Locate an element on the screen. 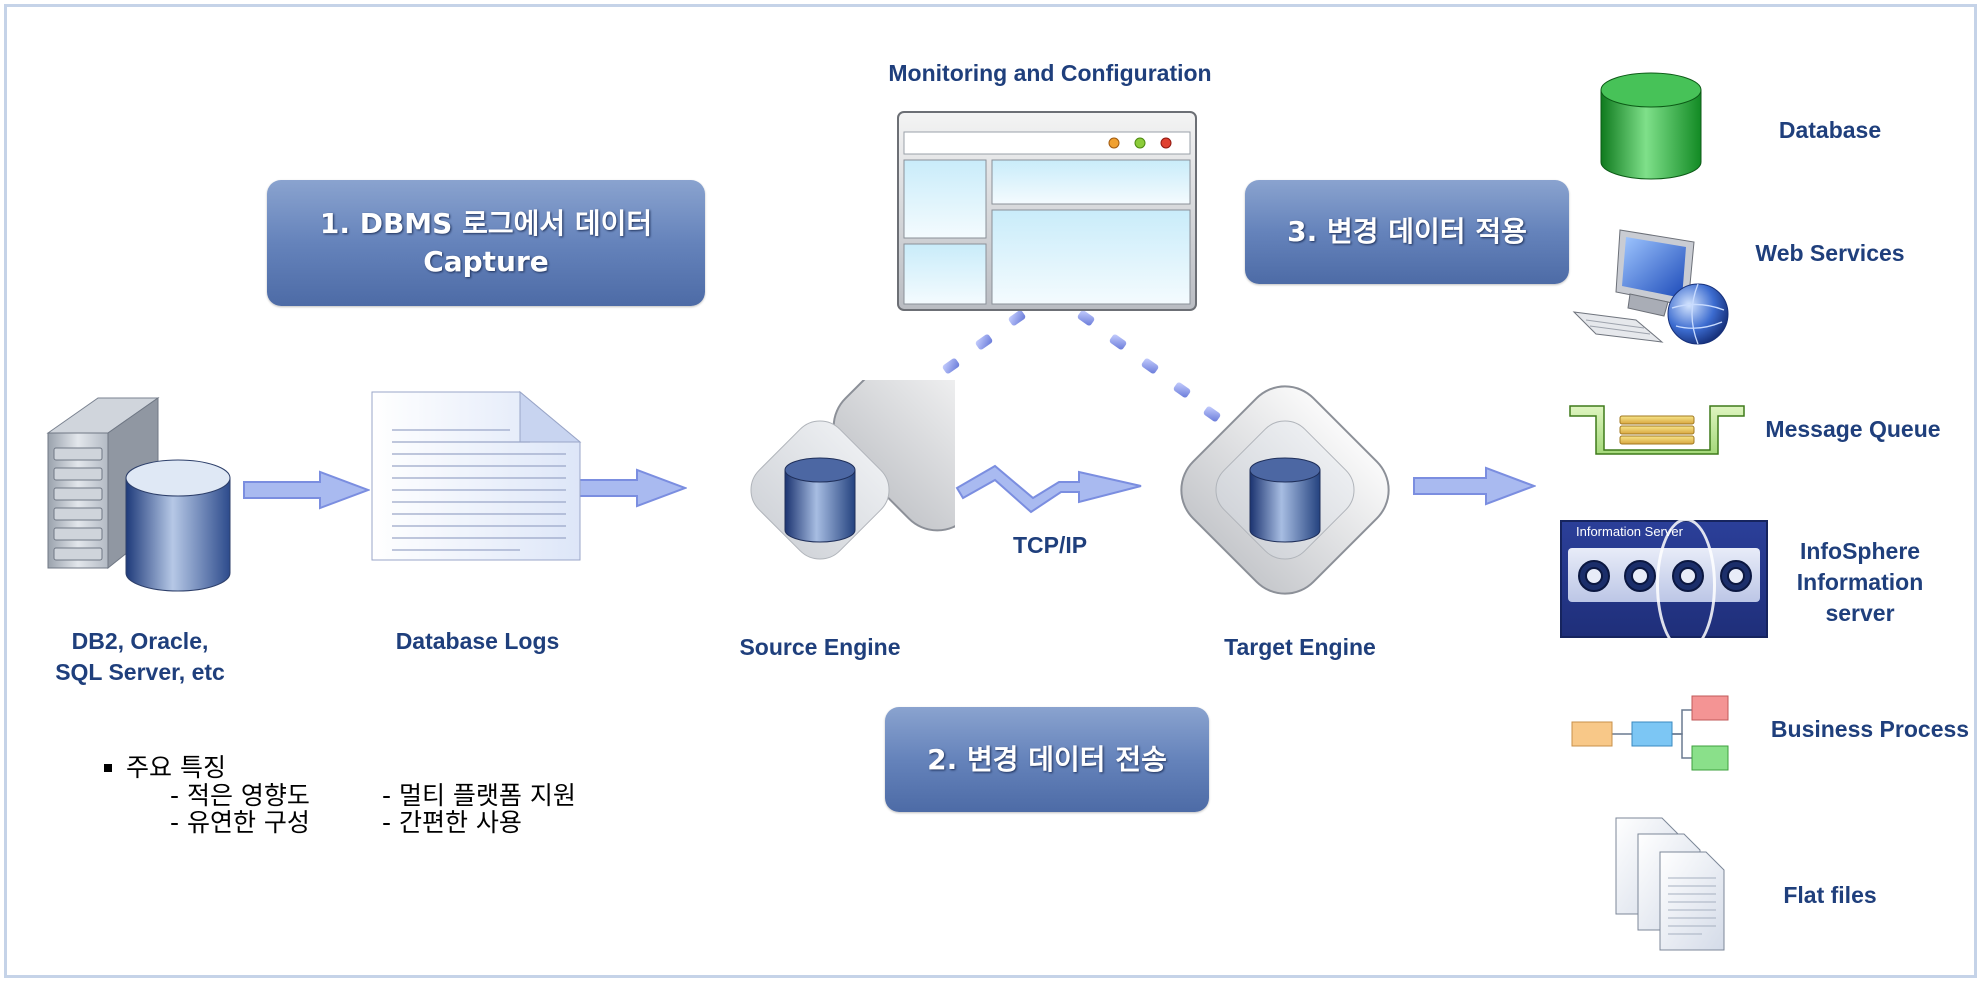 The width and height of the screenshot is (1985, 984). feature-item: - 간편한 사용 is located at coordinates (452, 822).